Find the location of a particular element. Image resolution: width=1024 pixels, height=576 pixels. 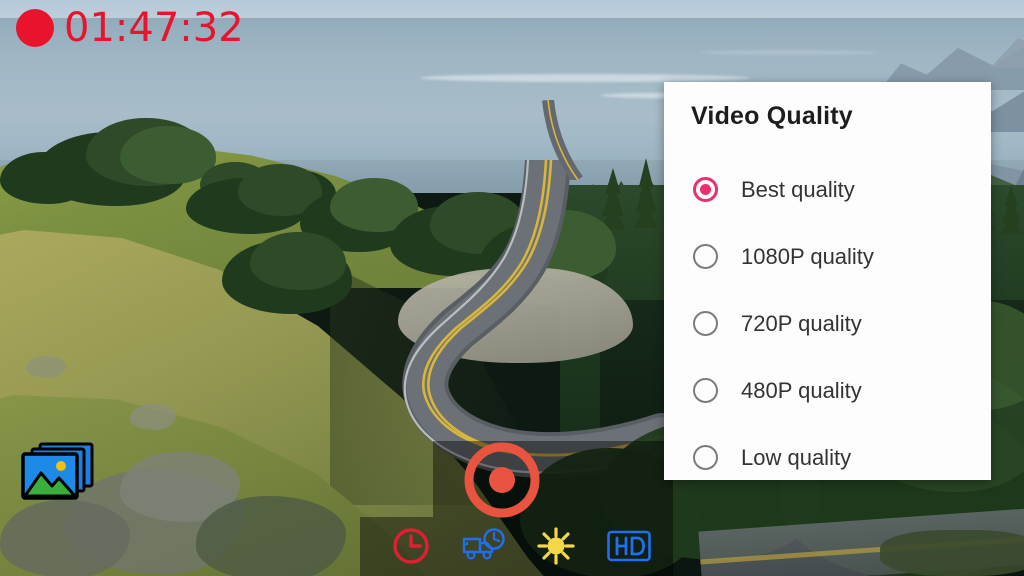

sun-brightness-icon is located at coordinates (556, 546).